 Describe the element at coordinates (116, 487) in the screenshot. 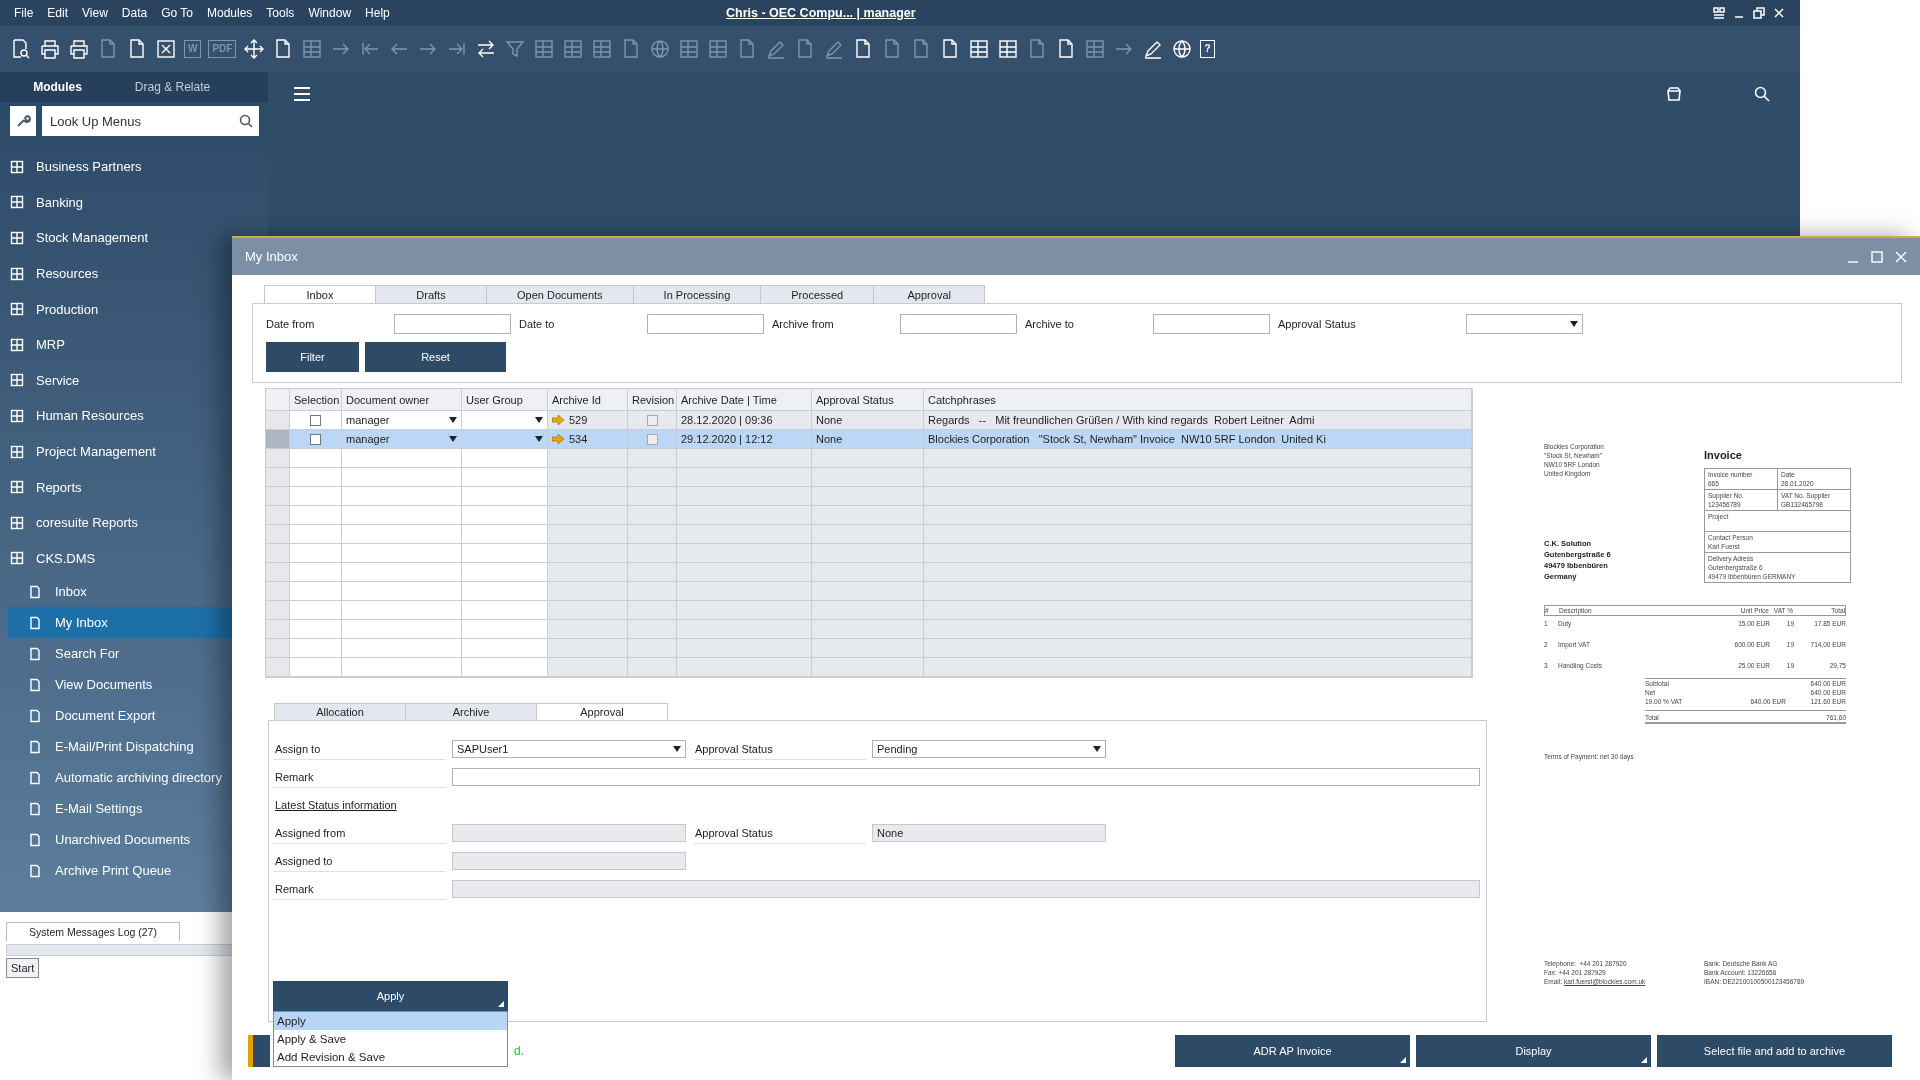

I see `sidebar-item: Reports` at that location.